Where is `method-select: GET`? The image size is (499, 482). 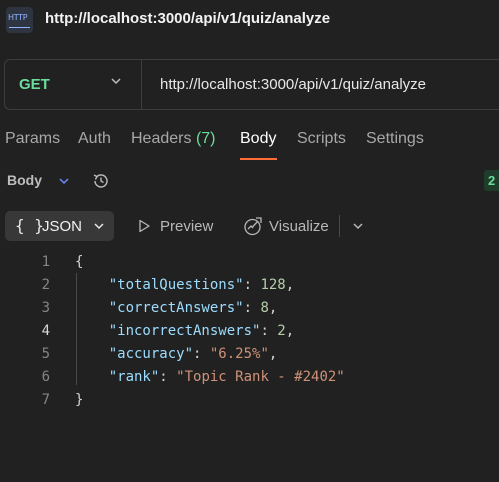 method-select: GET is located at coordinates (73, 84).